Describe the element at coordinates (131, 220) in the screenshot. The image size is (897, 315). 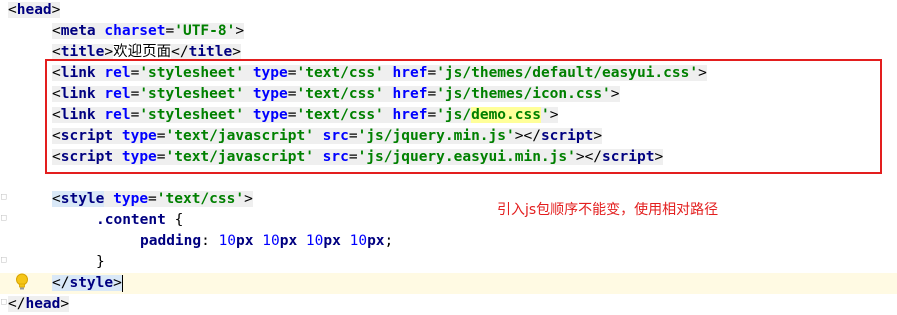
I see `css-selector: .content` at that location.